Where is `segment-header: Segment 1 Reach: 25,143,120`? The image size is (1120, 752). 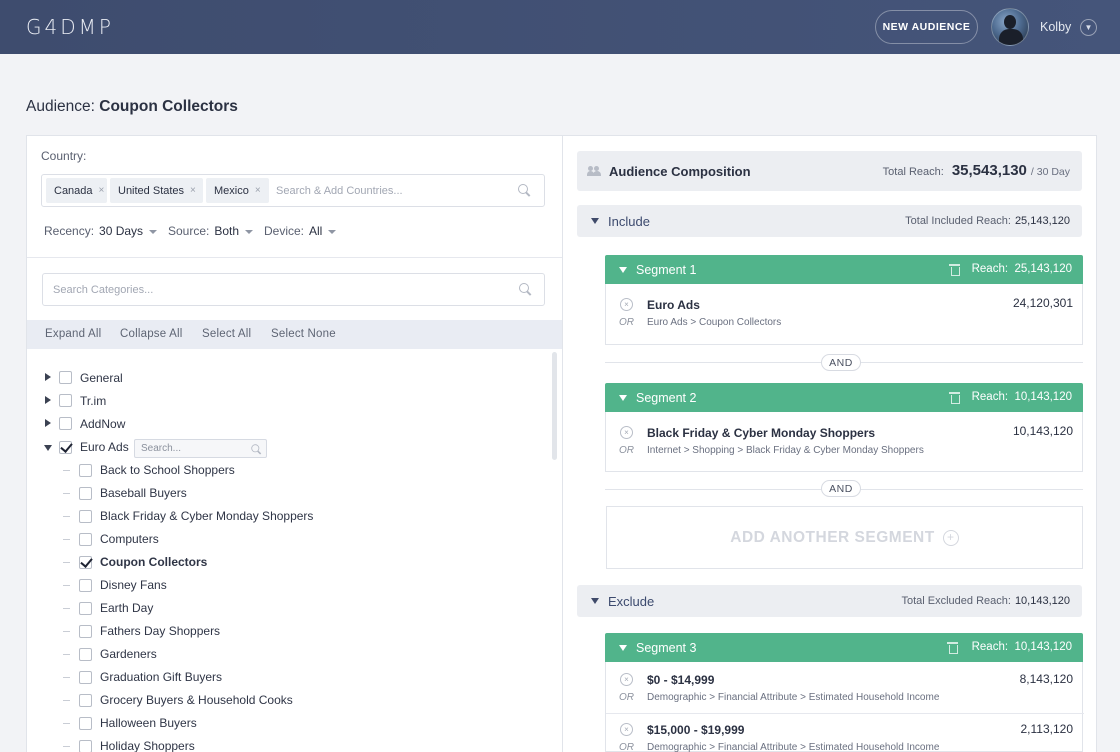 segment-header: Segment 1 Reach: 25,143,120 is located at coordinates (844, 269).